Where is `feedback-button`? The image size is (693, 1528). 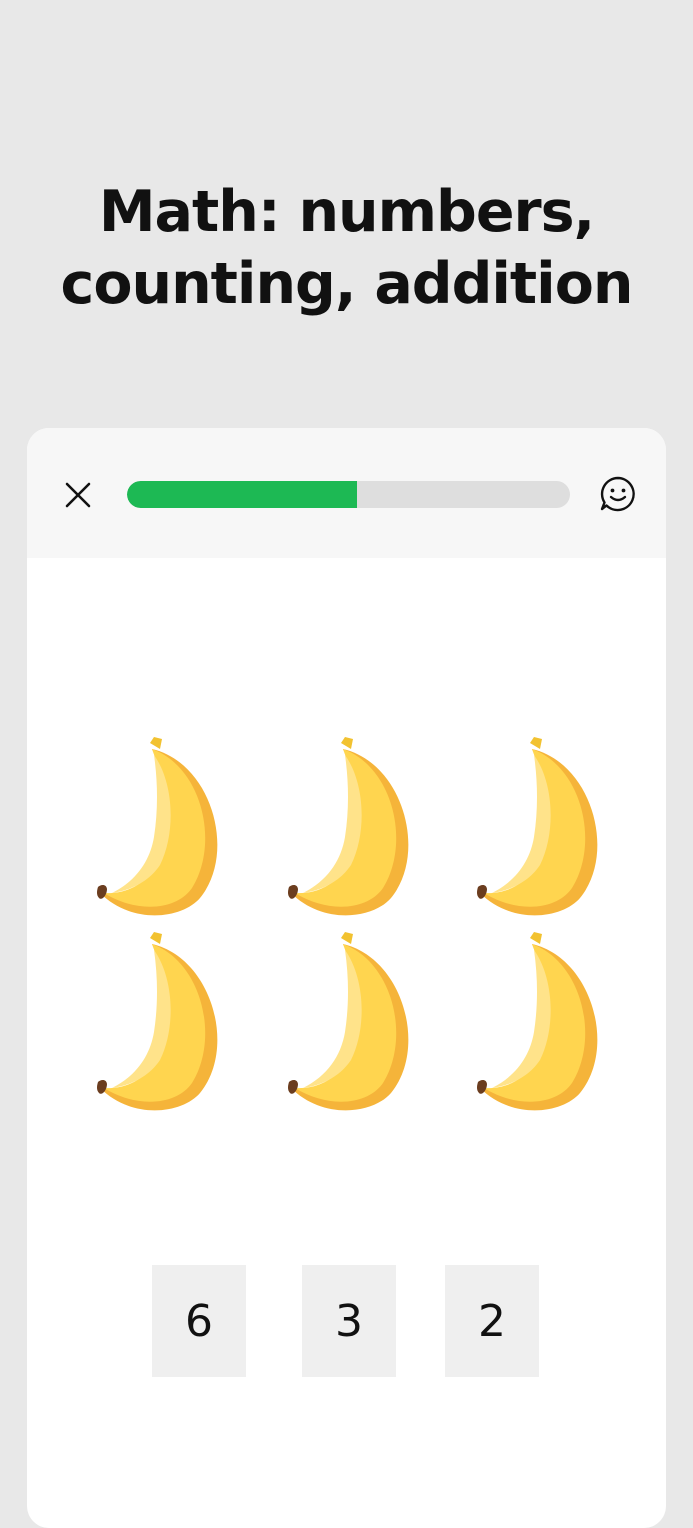 feedback-button is located at coordinates (618, 494).